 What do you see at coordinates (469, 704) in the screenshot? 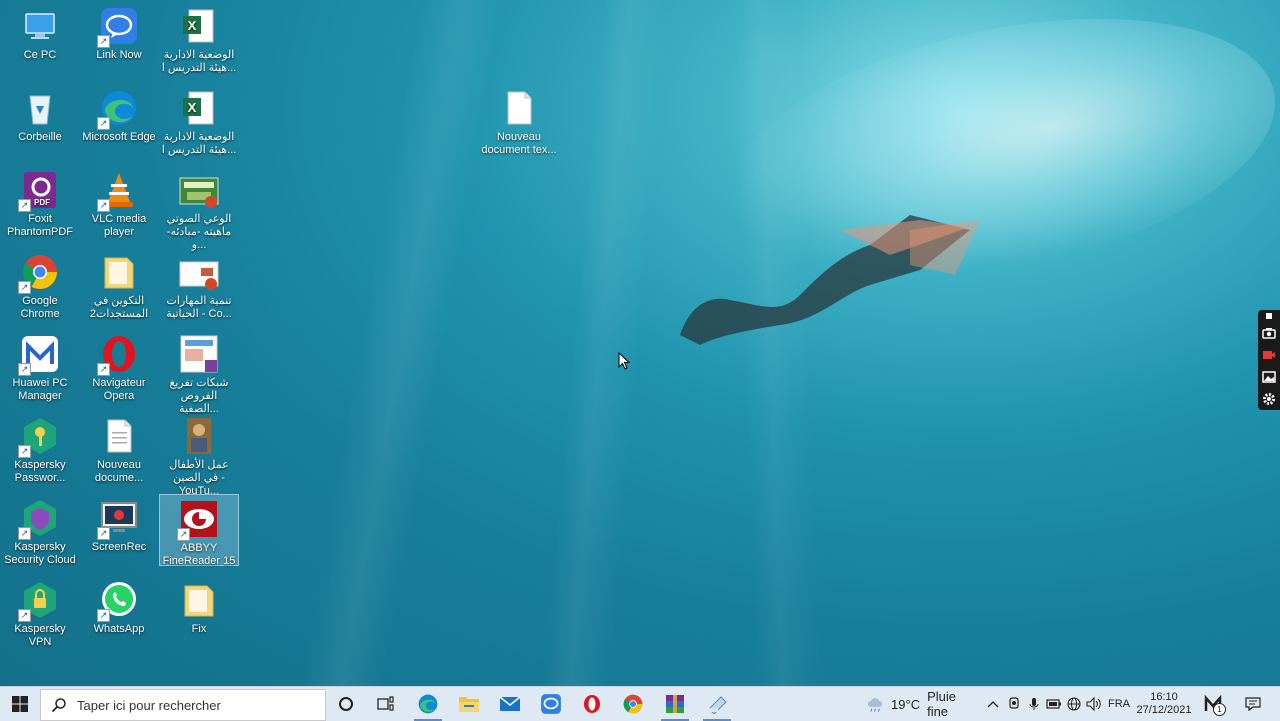
I see `taskbar-file-explorer` at bounding box center [469, 704].